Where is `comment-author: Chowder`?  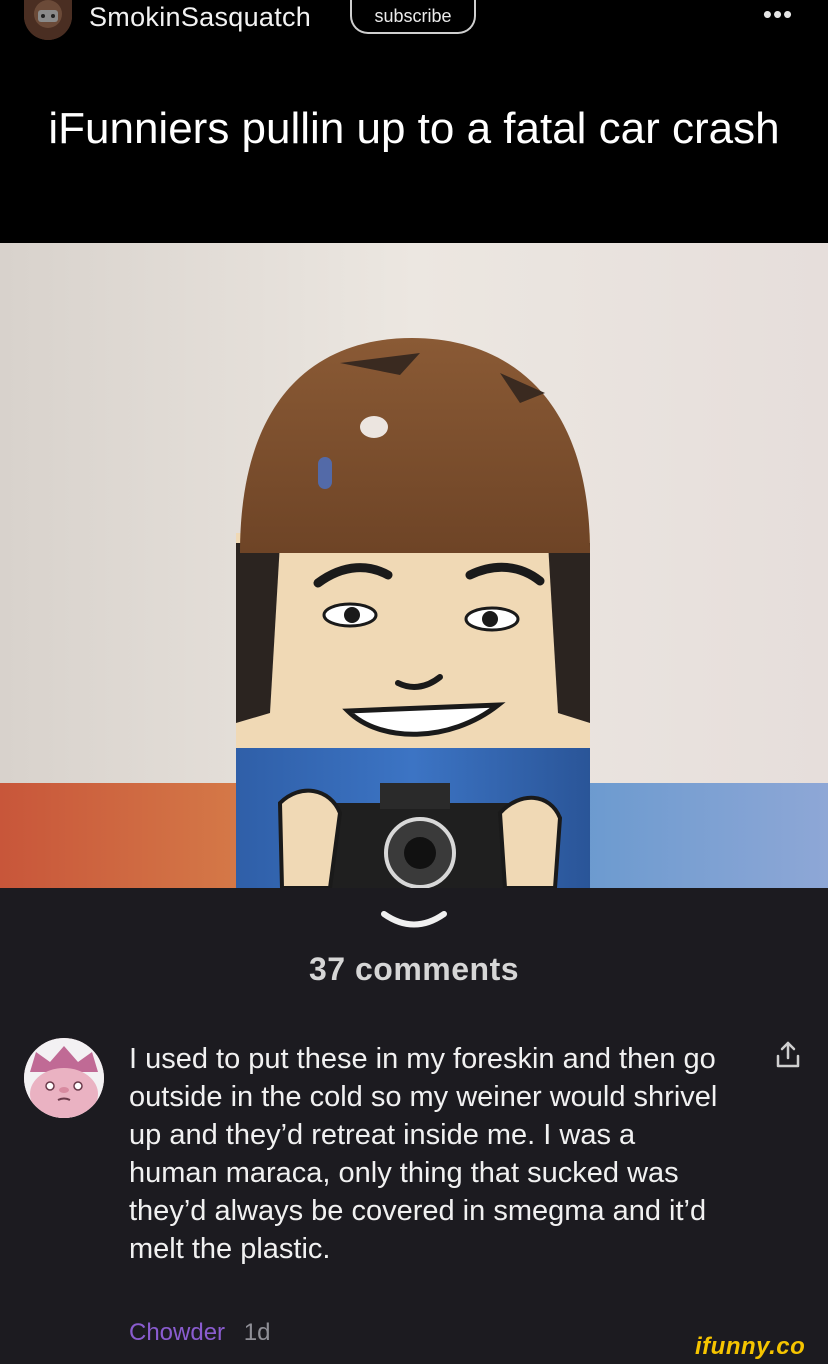 comment-author: Chowder is located at coordinates (177, 1332).